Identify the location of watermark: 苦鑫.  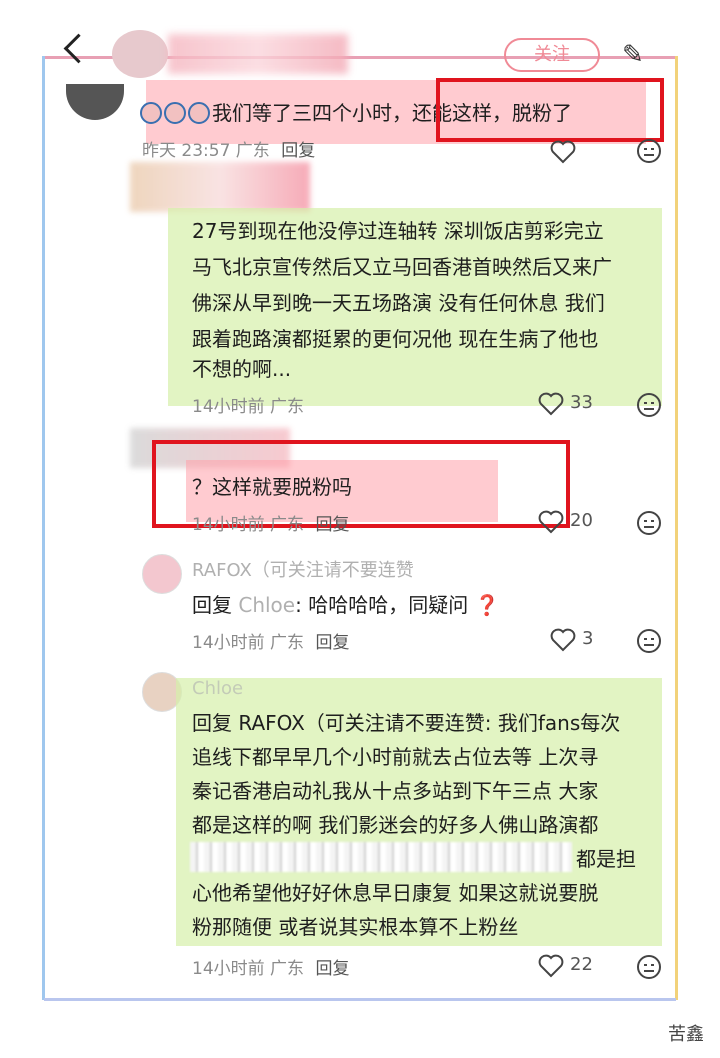
(686, 1034).